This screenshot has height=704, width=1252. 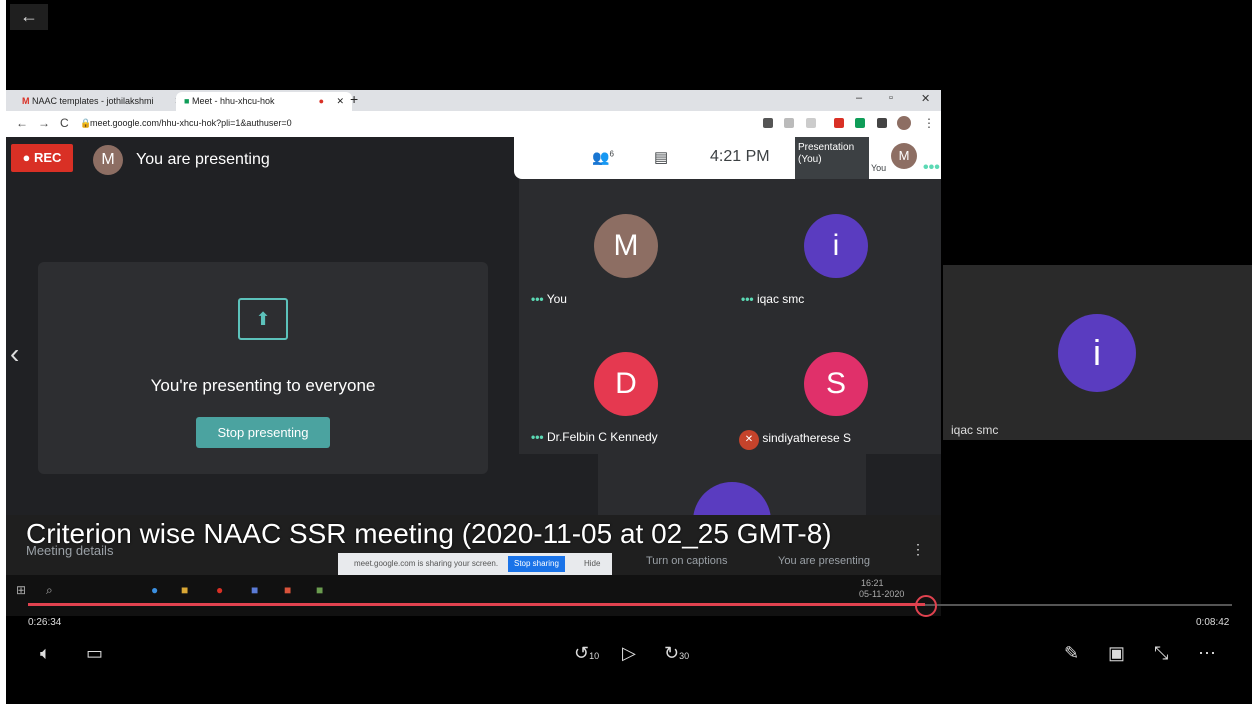 I want to click on play-icon: ▷, so click(x=629, y=653).